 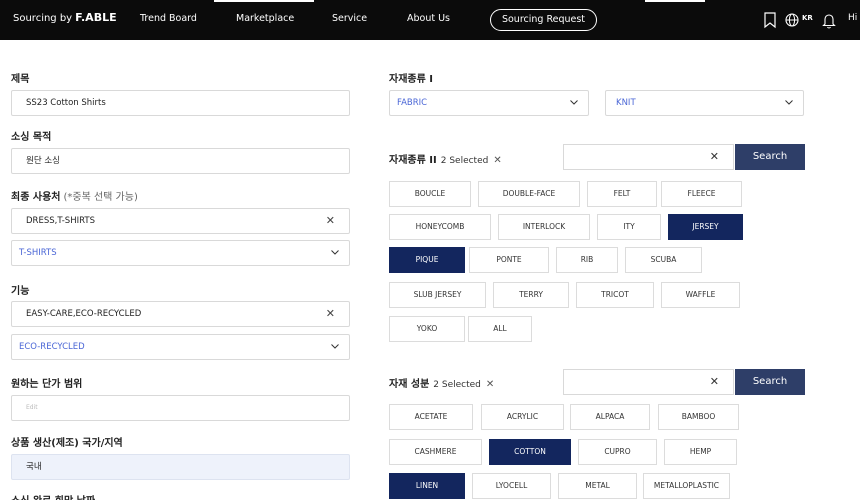 What do you see at coordinates (770, 157) in the screenshot?
I see `material-type2-search-button: Search` at bounding box center [770, 157].